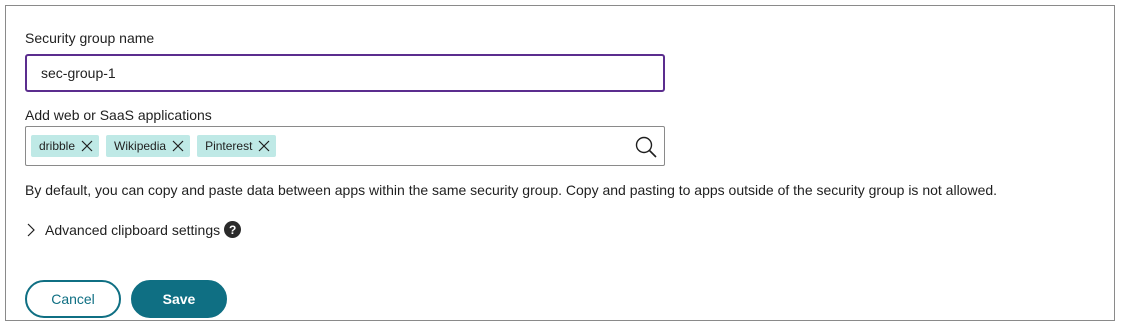 This screenshot has height=327, width=1121. I want to click on add-apps-label: Add web or SaaS applications, so click(118, 115).